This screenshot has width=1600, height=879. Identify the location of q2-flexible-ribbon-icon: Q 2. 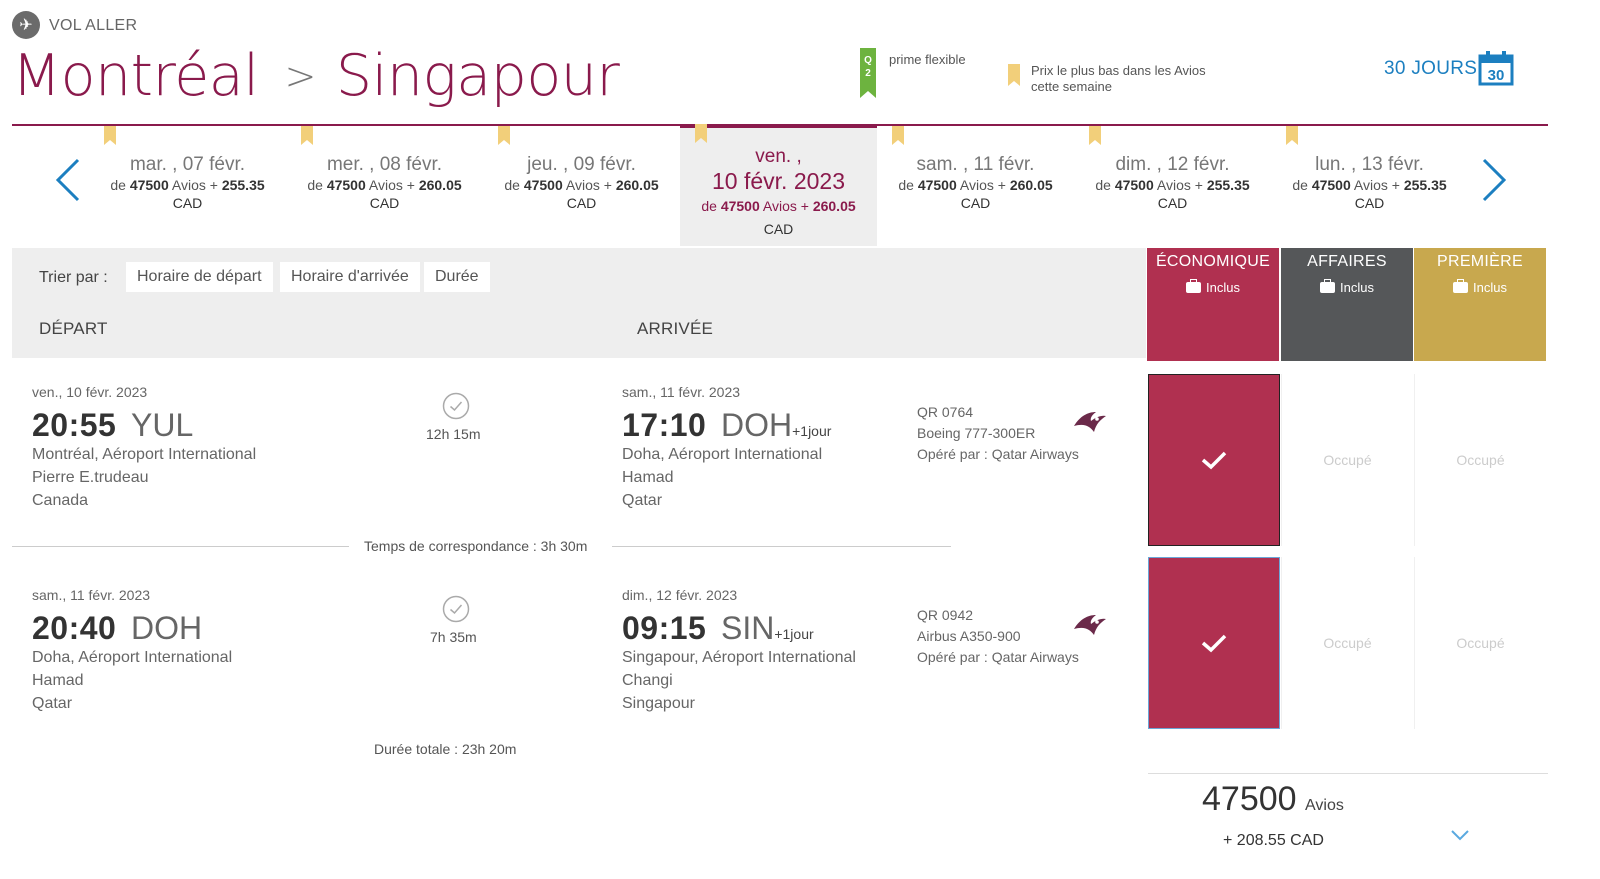
(868, 73).